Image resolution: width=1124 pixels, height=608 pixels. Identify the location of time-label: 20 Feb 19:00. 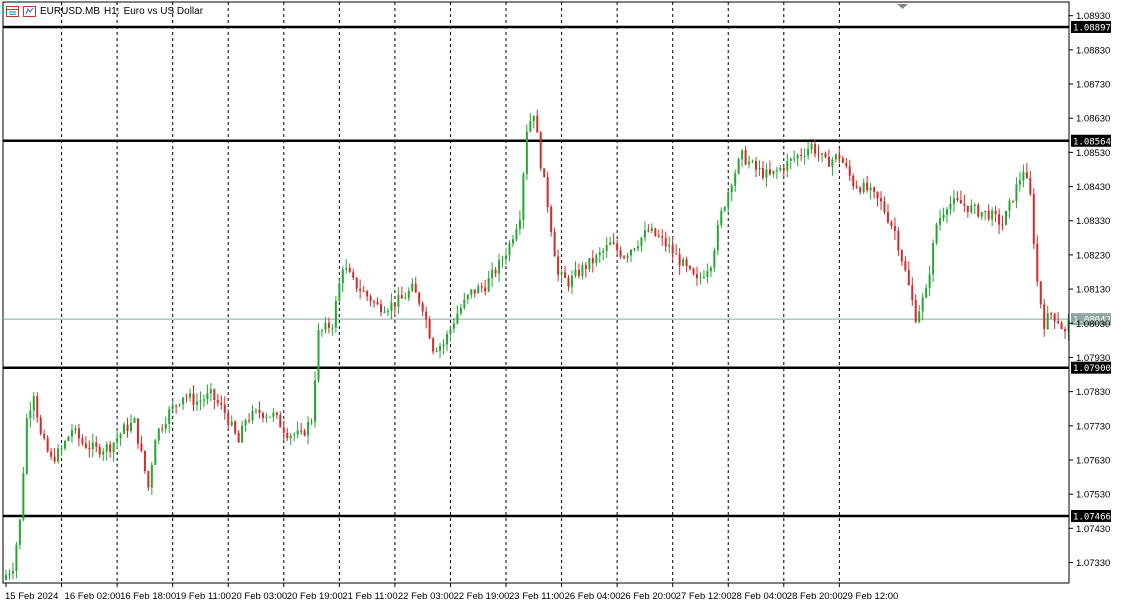
(315, 596).